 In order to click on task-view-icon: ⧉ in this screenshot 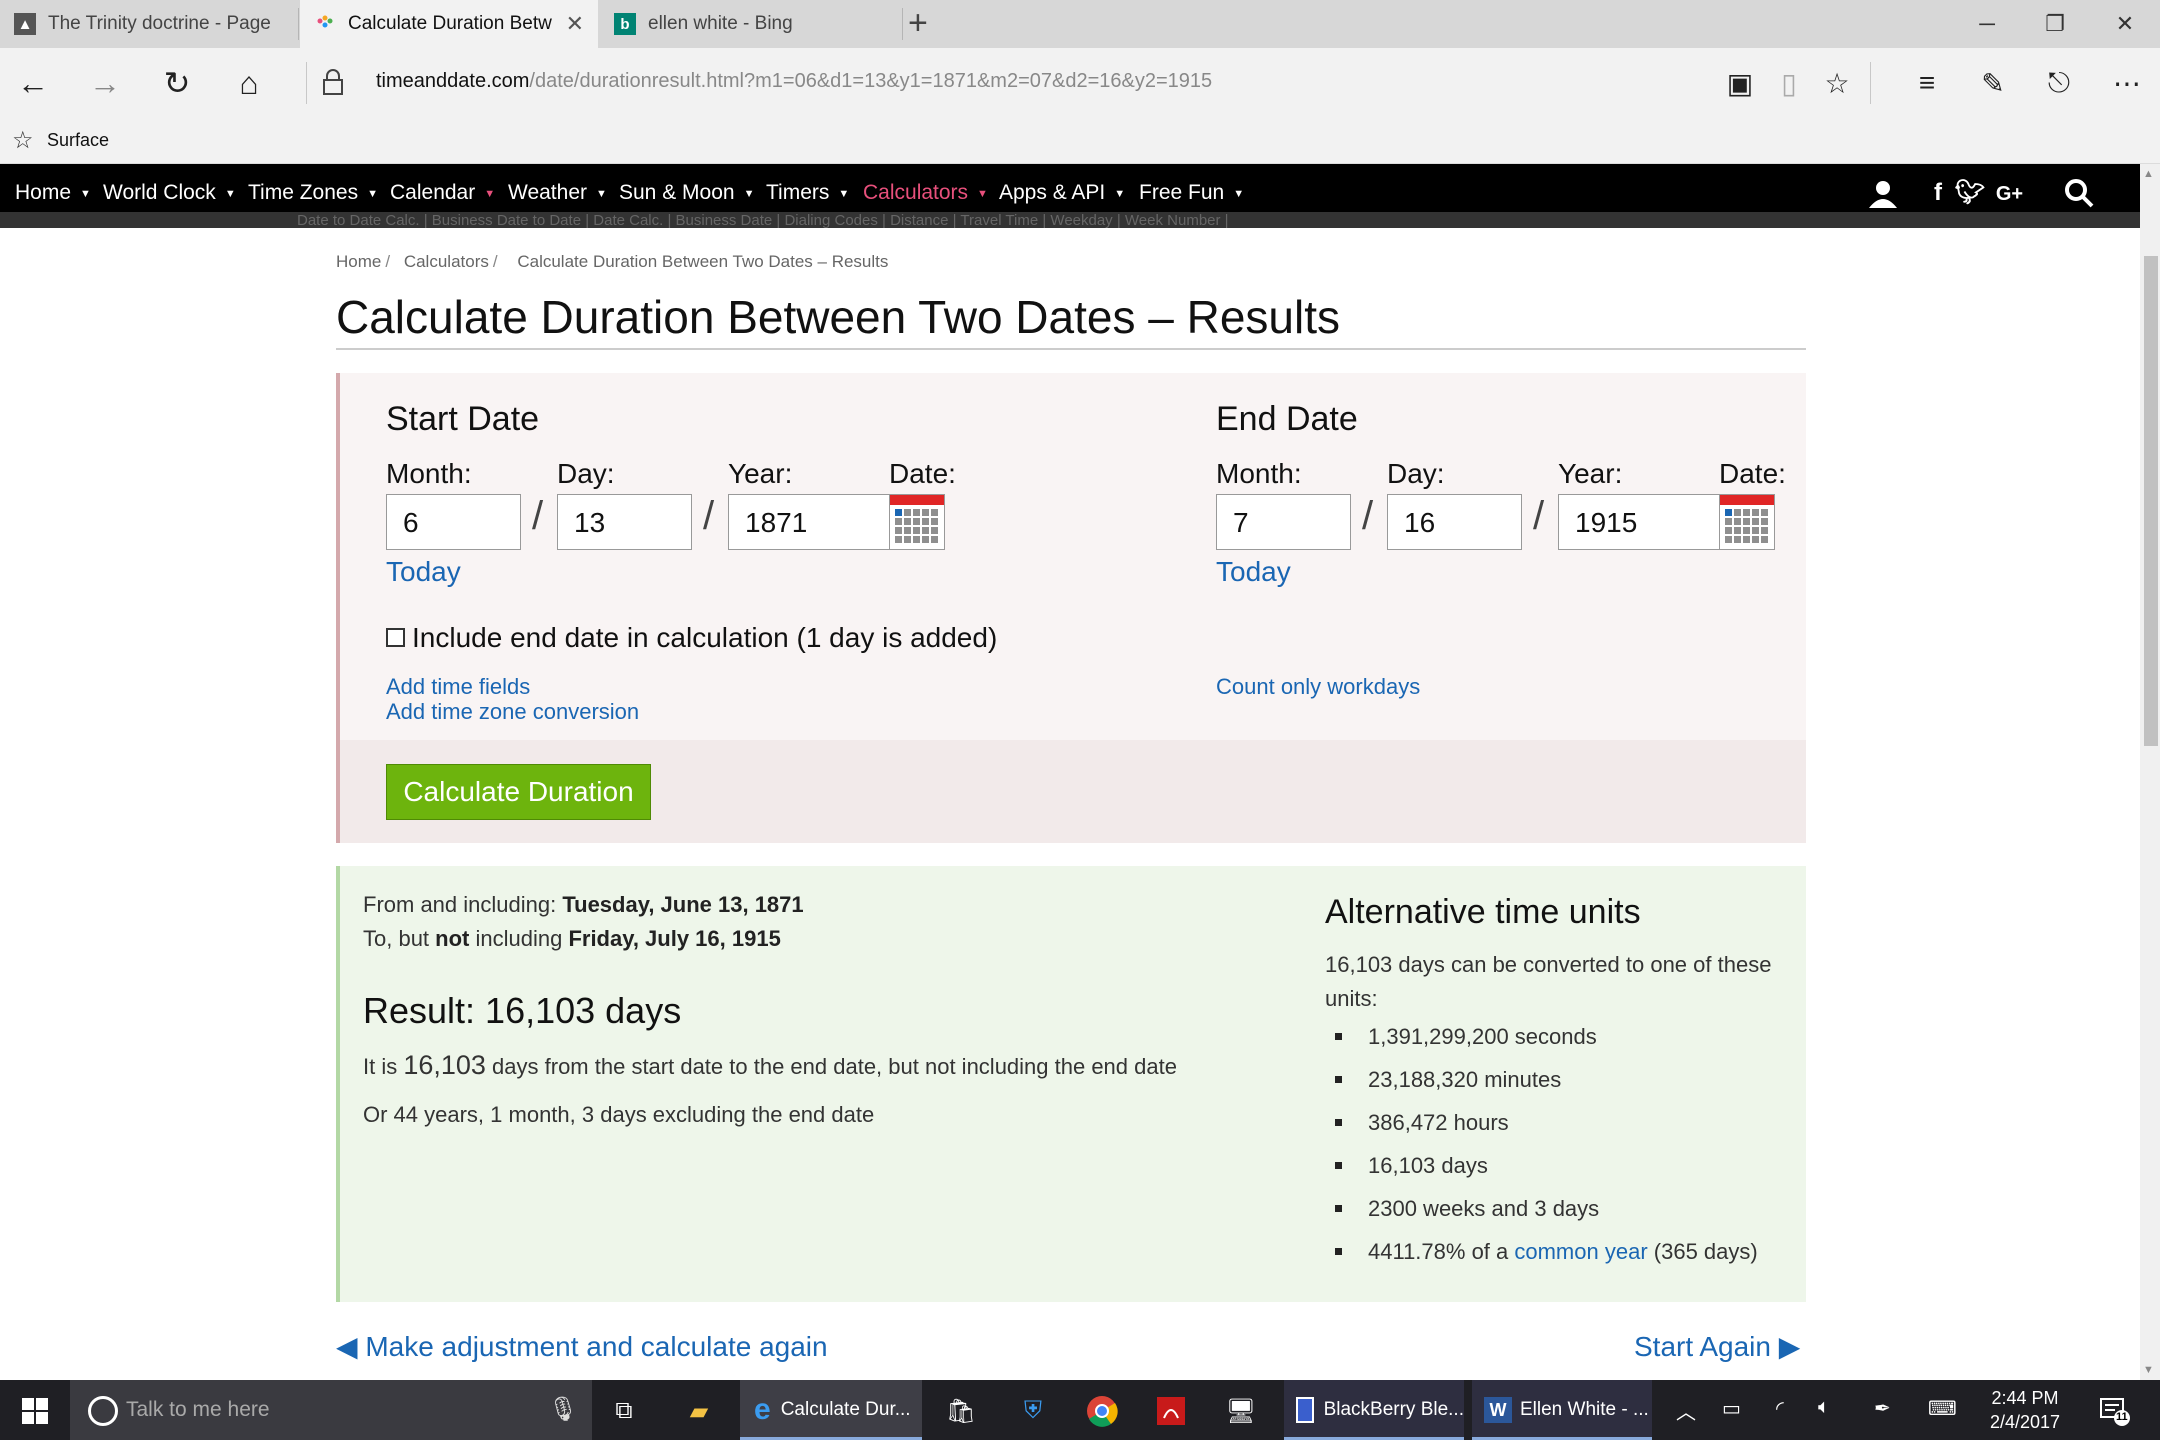, I will do `click(624, 1411)`.